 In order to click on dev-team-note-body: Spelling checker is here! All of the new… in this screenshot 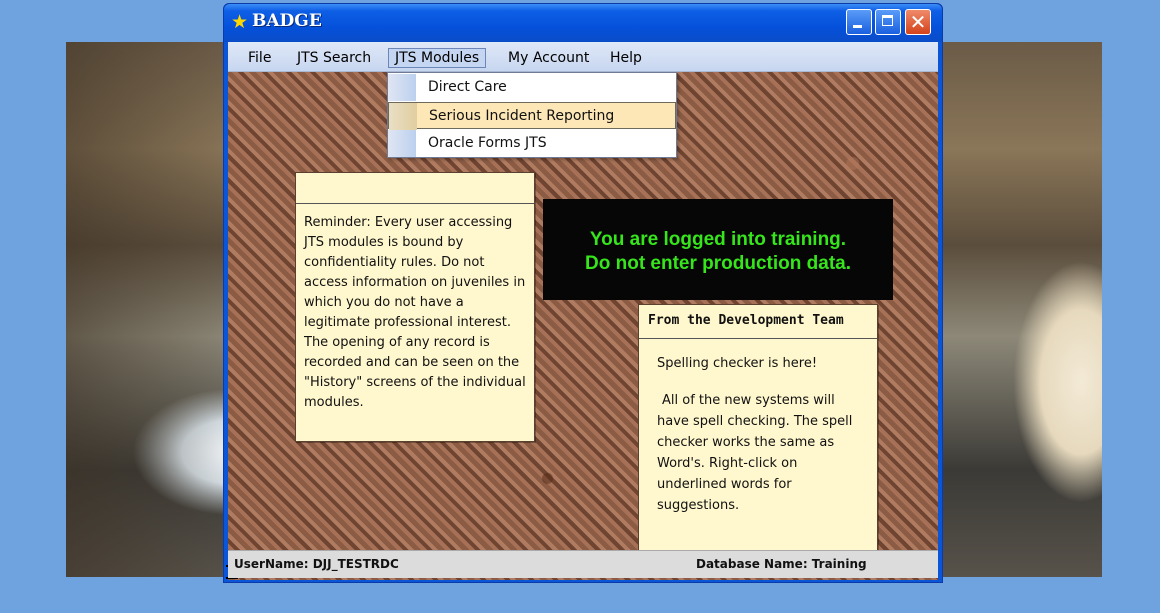, I will do `click(758, 427)`.